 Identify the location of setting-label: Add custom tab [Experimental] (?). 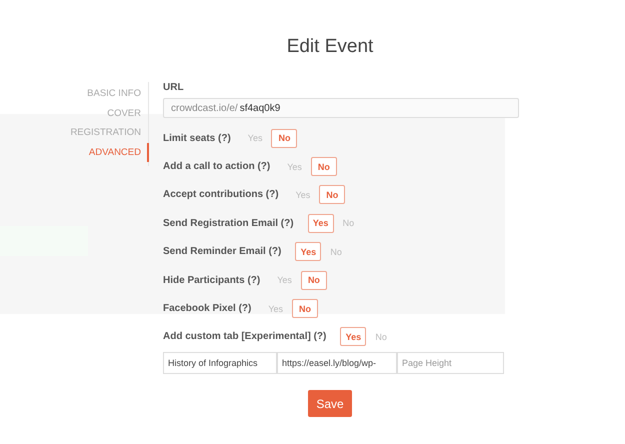
(244, 336).